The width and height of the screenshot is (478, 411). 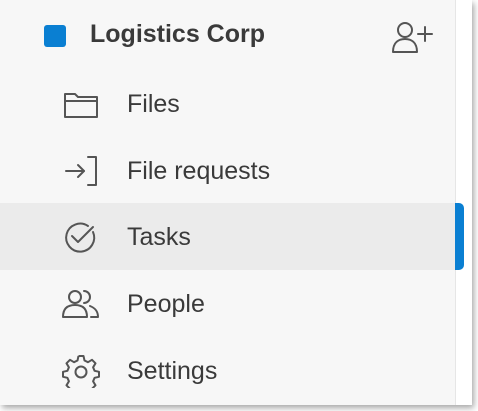 I want to click on active-item-indicator, so click(x=459, y=236).